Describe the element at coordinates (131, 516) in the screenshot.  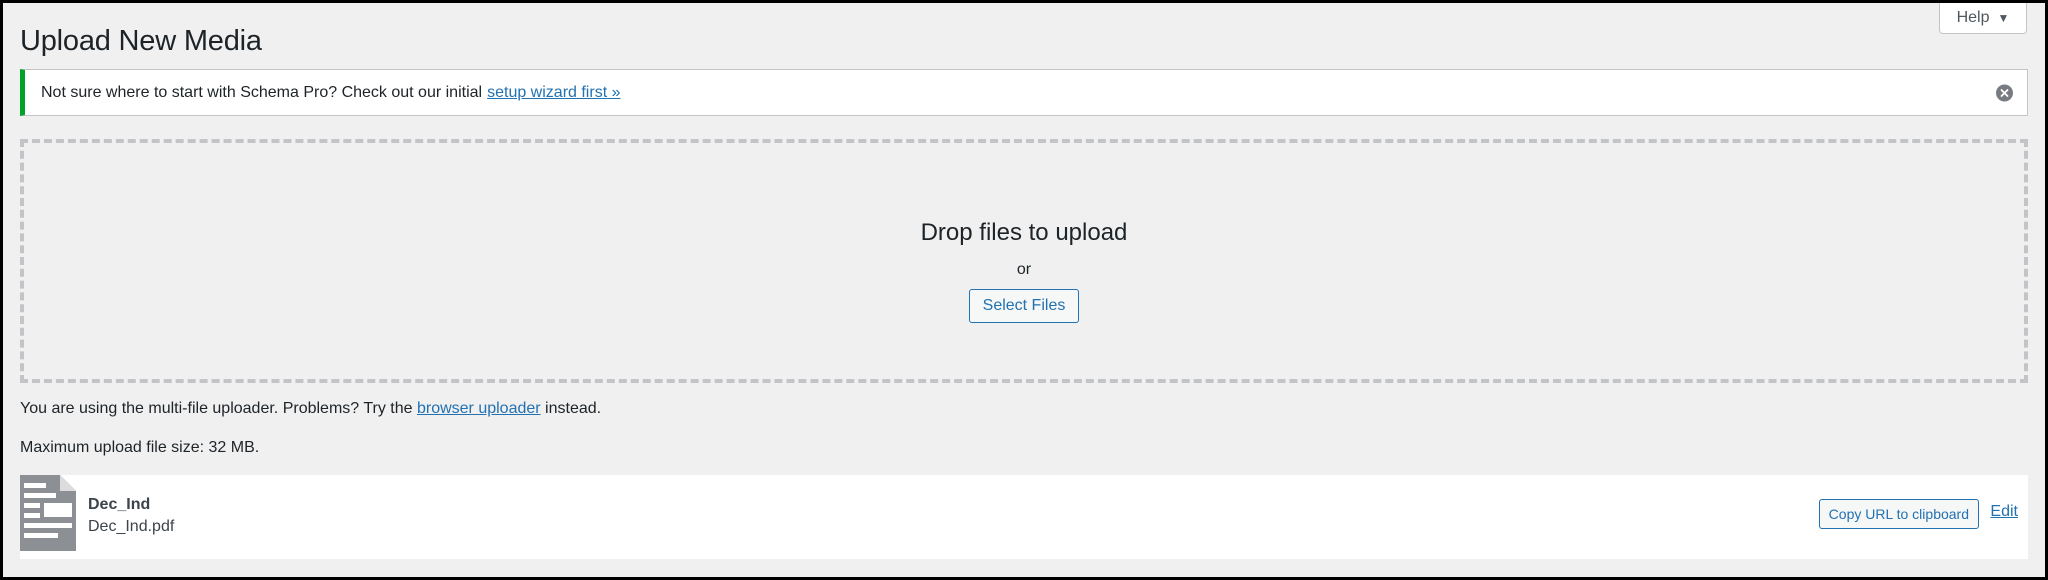
I see `file-meta: Dec_Ind Dec_Ind.pdf` at that location.